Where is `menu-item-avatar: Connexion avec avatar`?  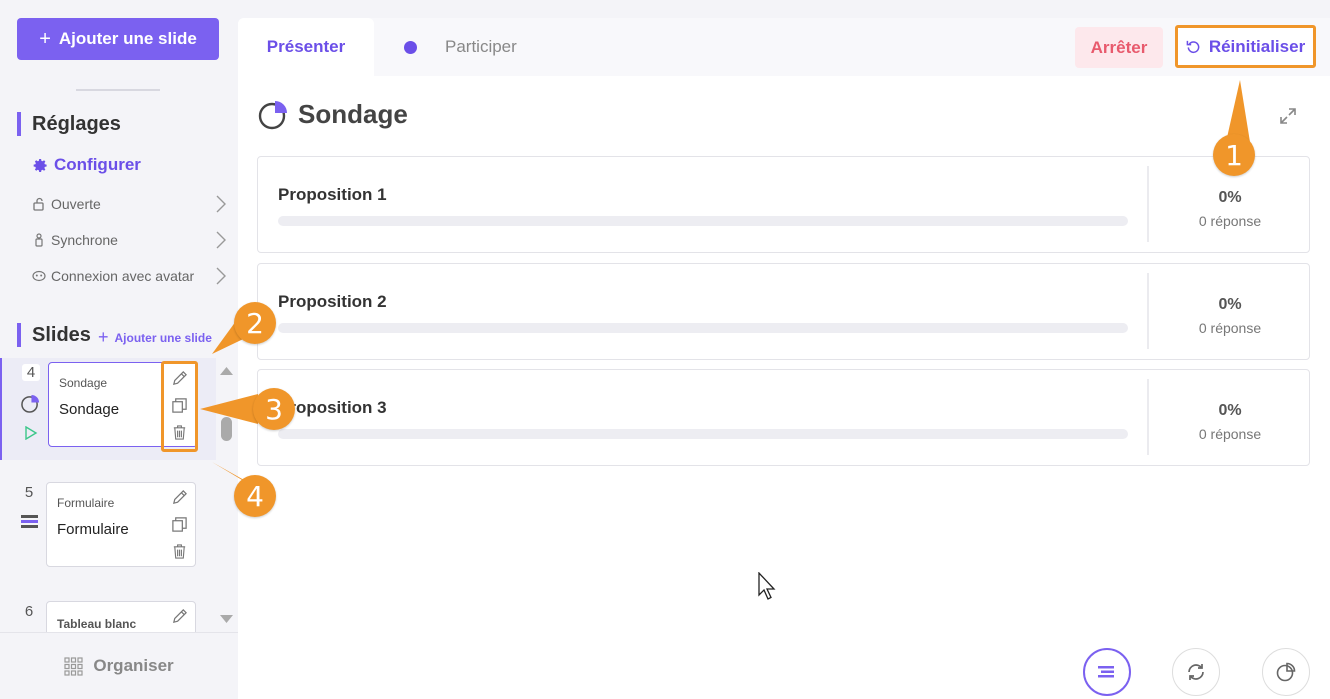 menu-item-avatar: Connexion avec avatar is located at coordinates (130, 276).